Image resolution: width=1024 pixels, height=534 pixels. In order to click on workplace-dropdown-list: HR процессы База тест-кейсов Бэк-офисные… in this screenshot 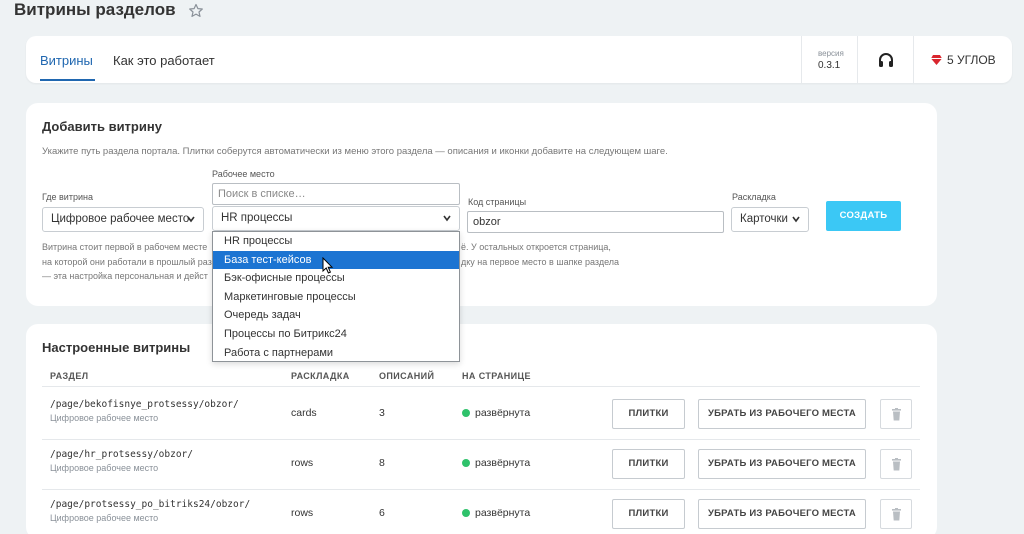, I will do `click(336, 296)`.